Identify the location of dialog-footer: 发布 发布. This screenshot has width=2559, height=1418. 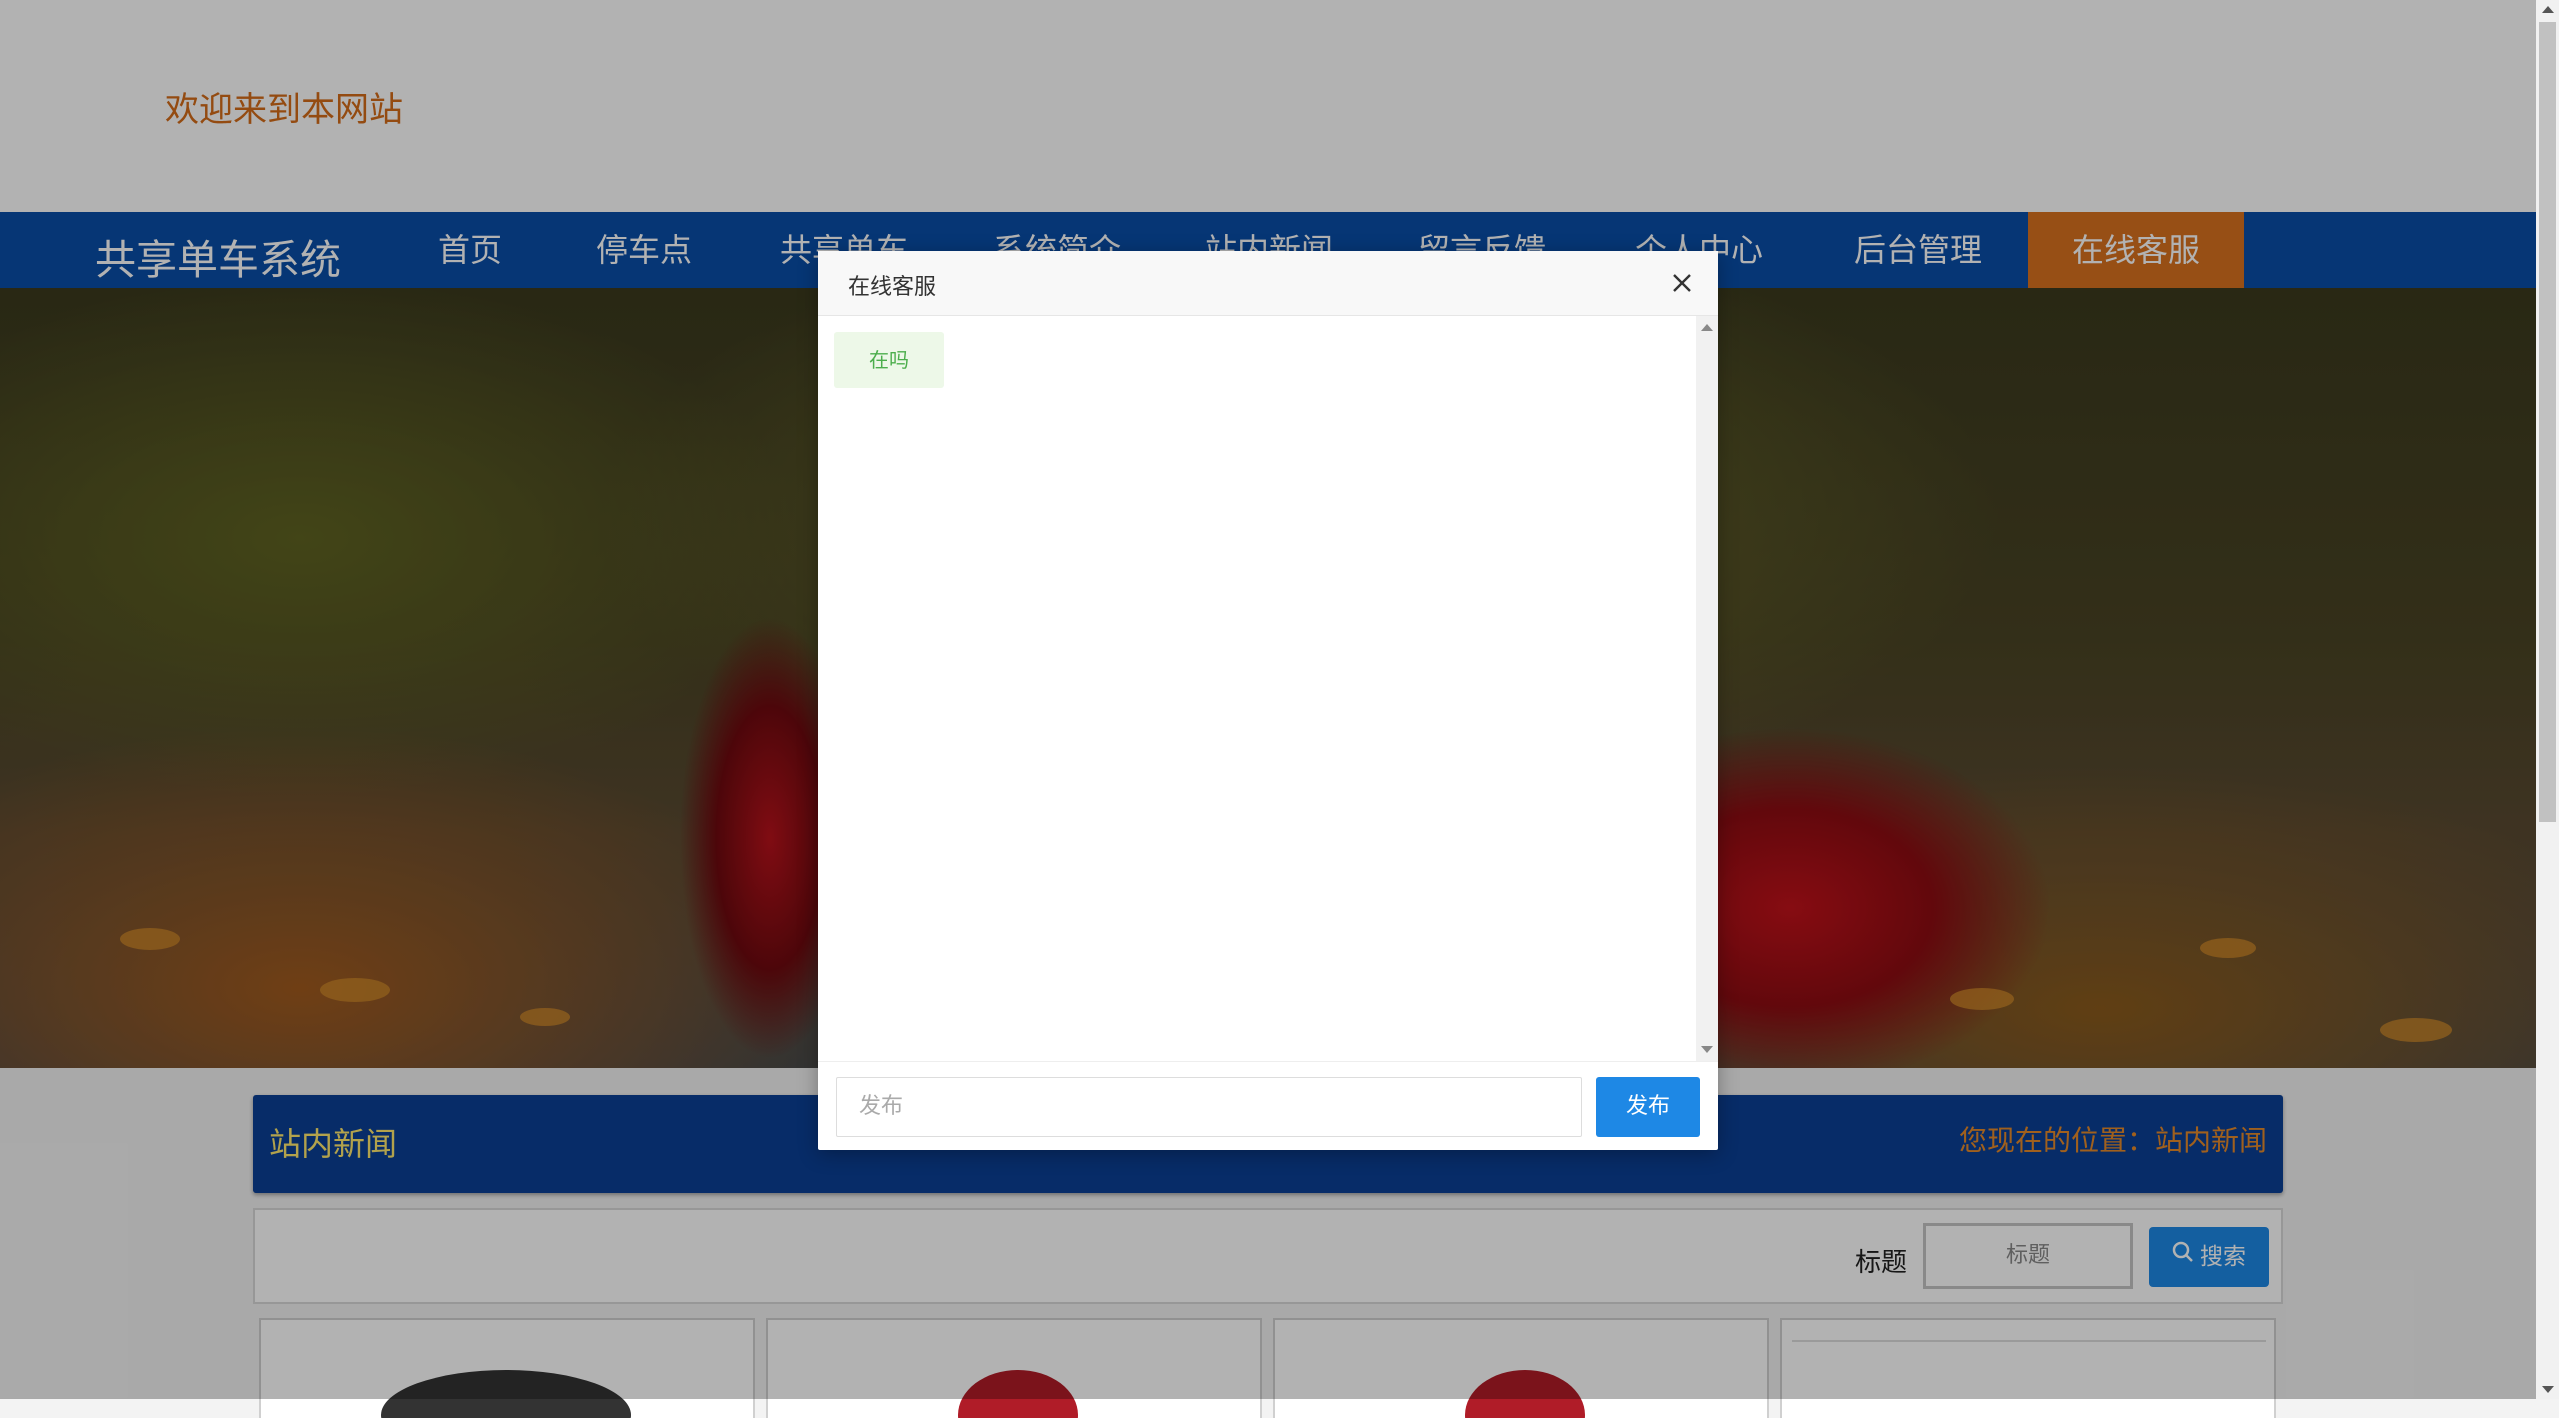
(1268, 1106).